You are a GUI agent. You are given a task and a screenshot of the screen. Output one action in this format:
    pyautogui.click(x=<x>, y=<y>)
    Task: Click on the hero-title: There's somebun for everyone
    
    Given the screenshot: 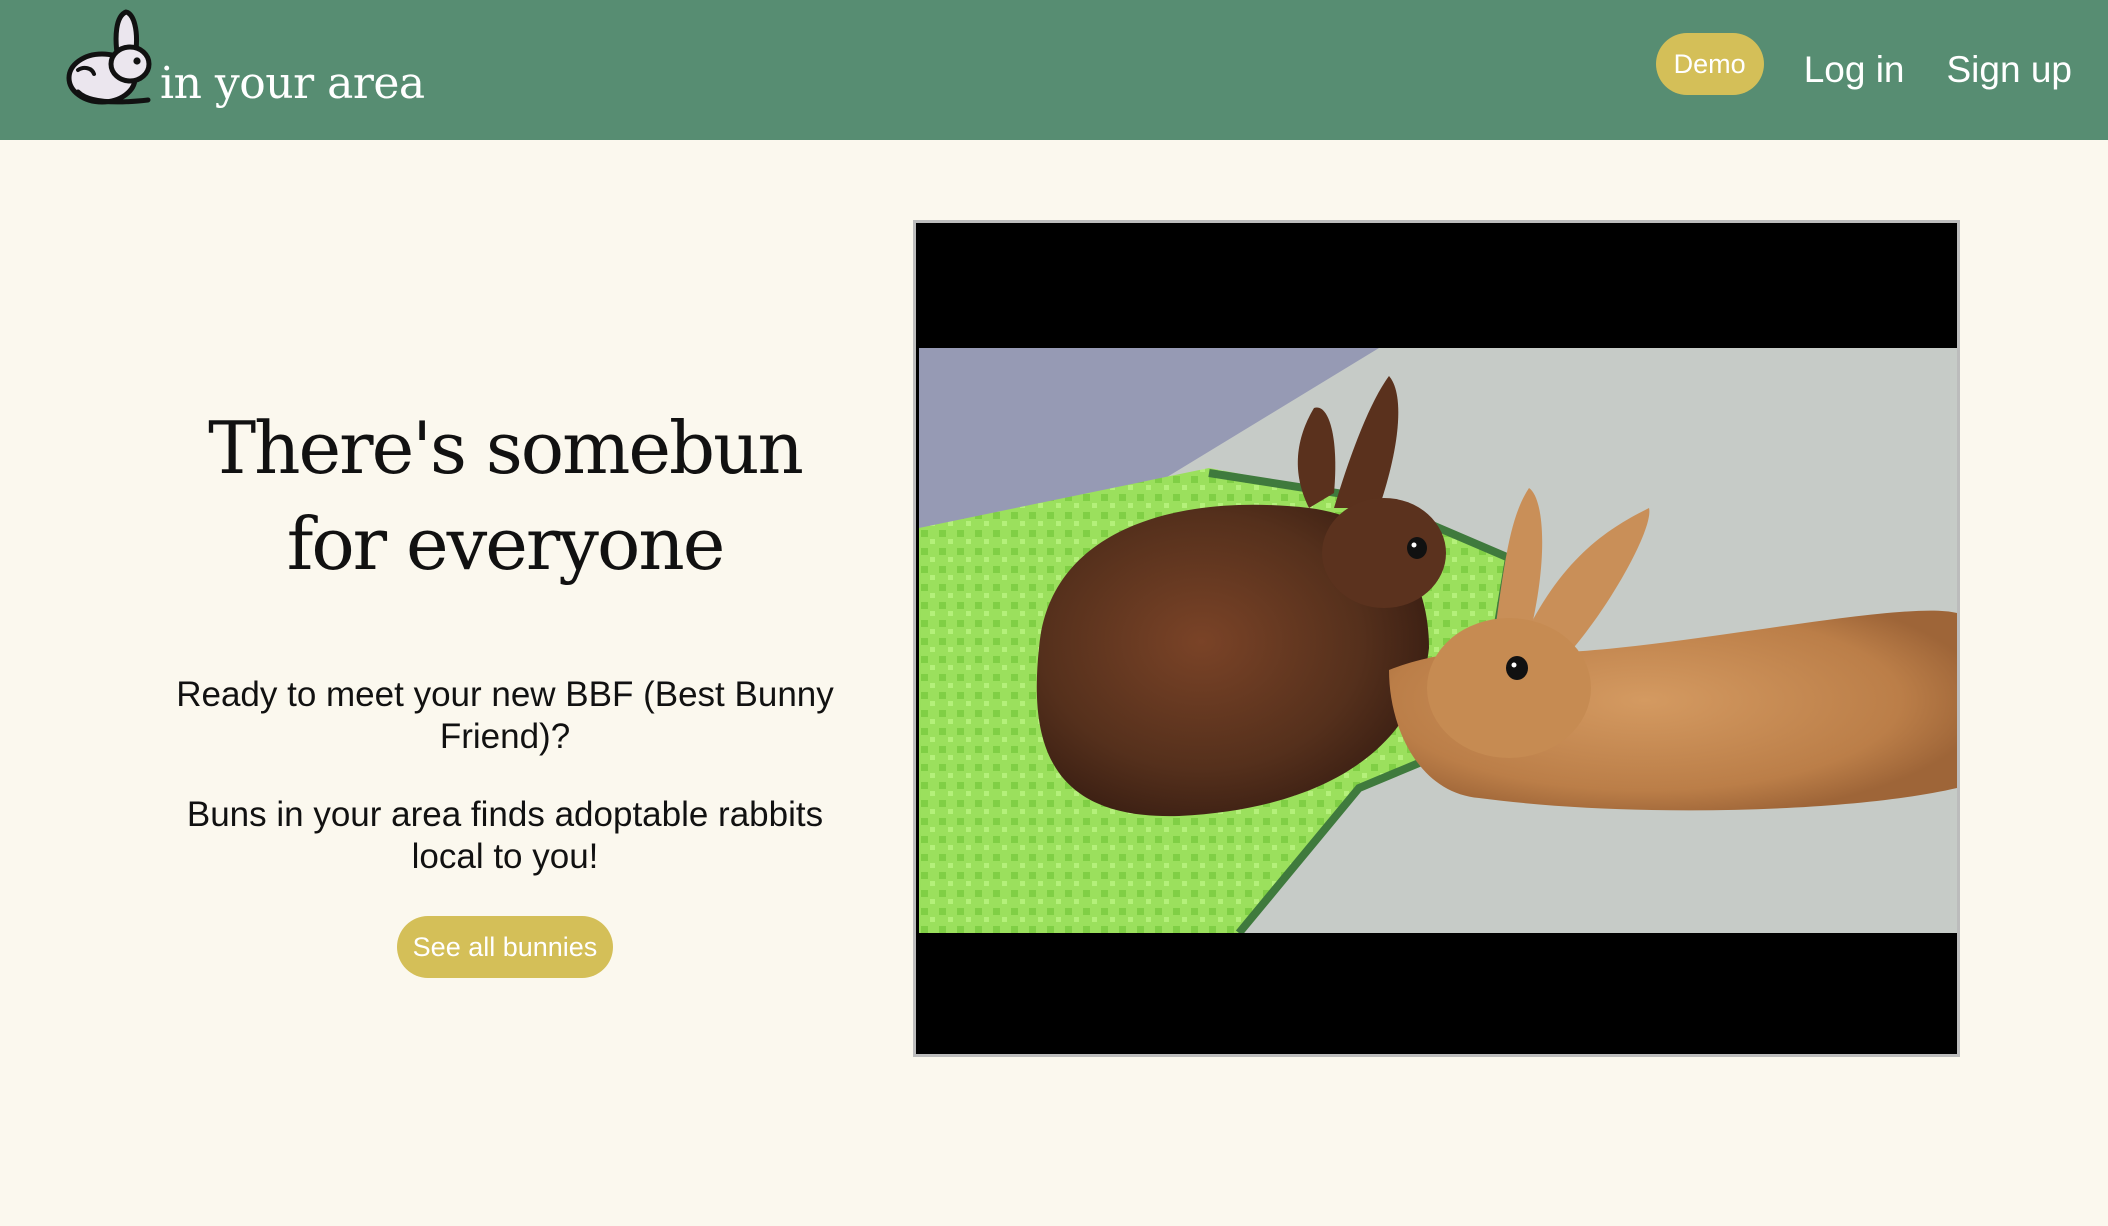 What is the action you would take?
    pyautogui.click(x=506, y=496)
    